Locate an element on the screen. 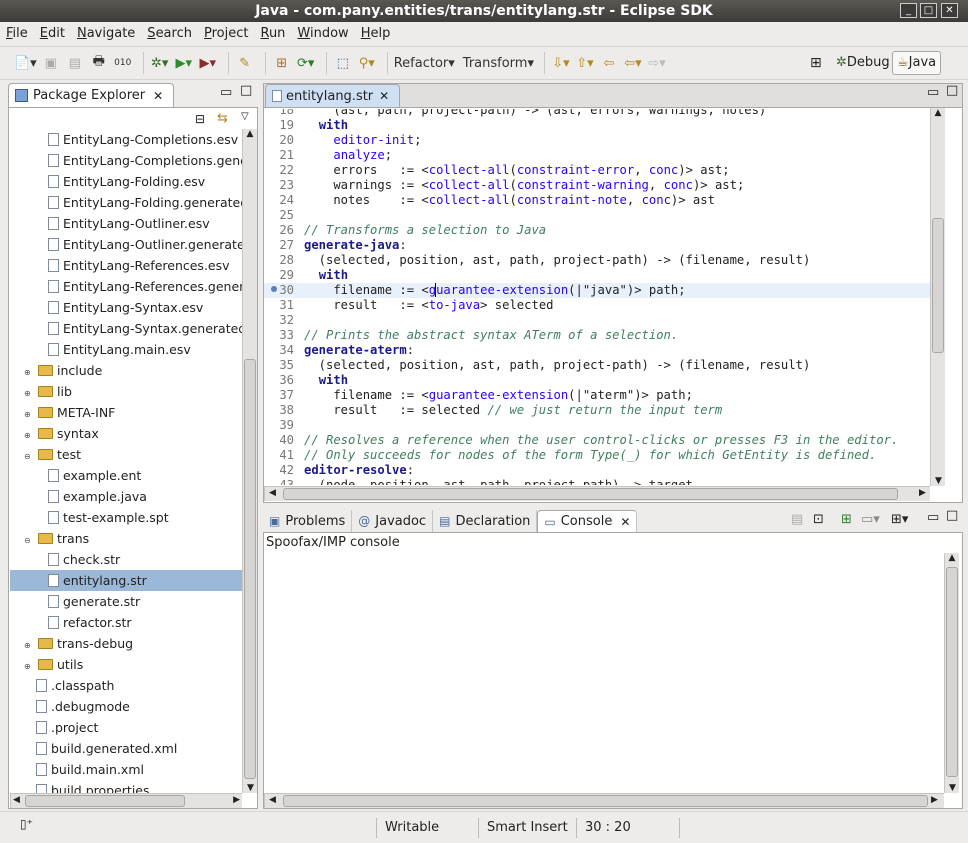 The image size is (968, 843). clear-console-icon: ▤ is located at coordinates (797, 519).